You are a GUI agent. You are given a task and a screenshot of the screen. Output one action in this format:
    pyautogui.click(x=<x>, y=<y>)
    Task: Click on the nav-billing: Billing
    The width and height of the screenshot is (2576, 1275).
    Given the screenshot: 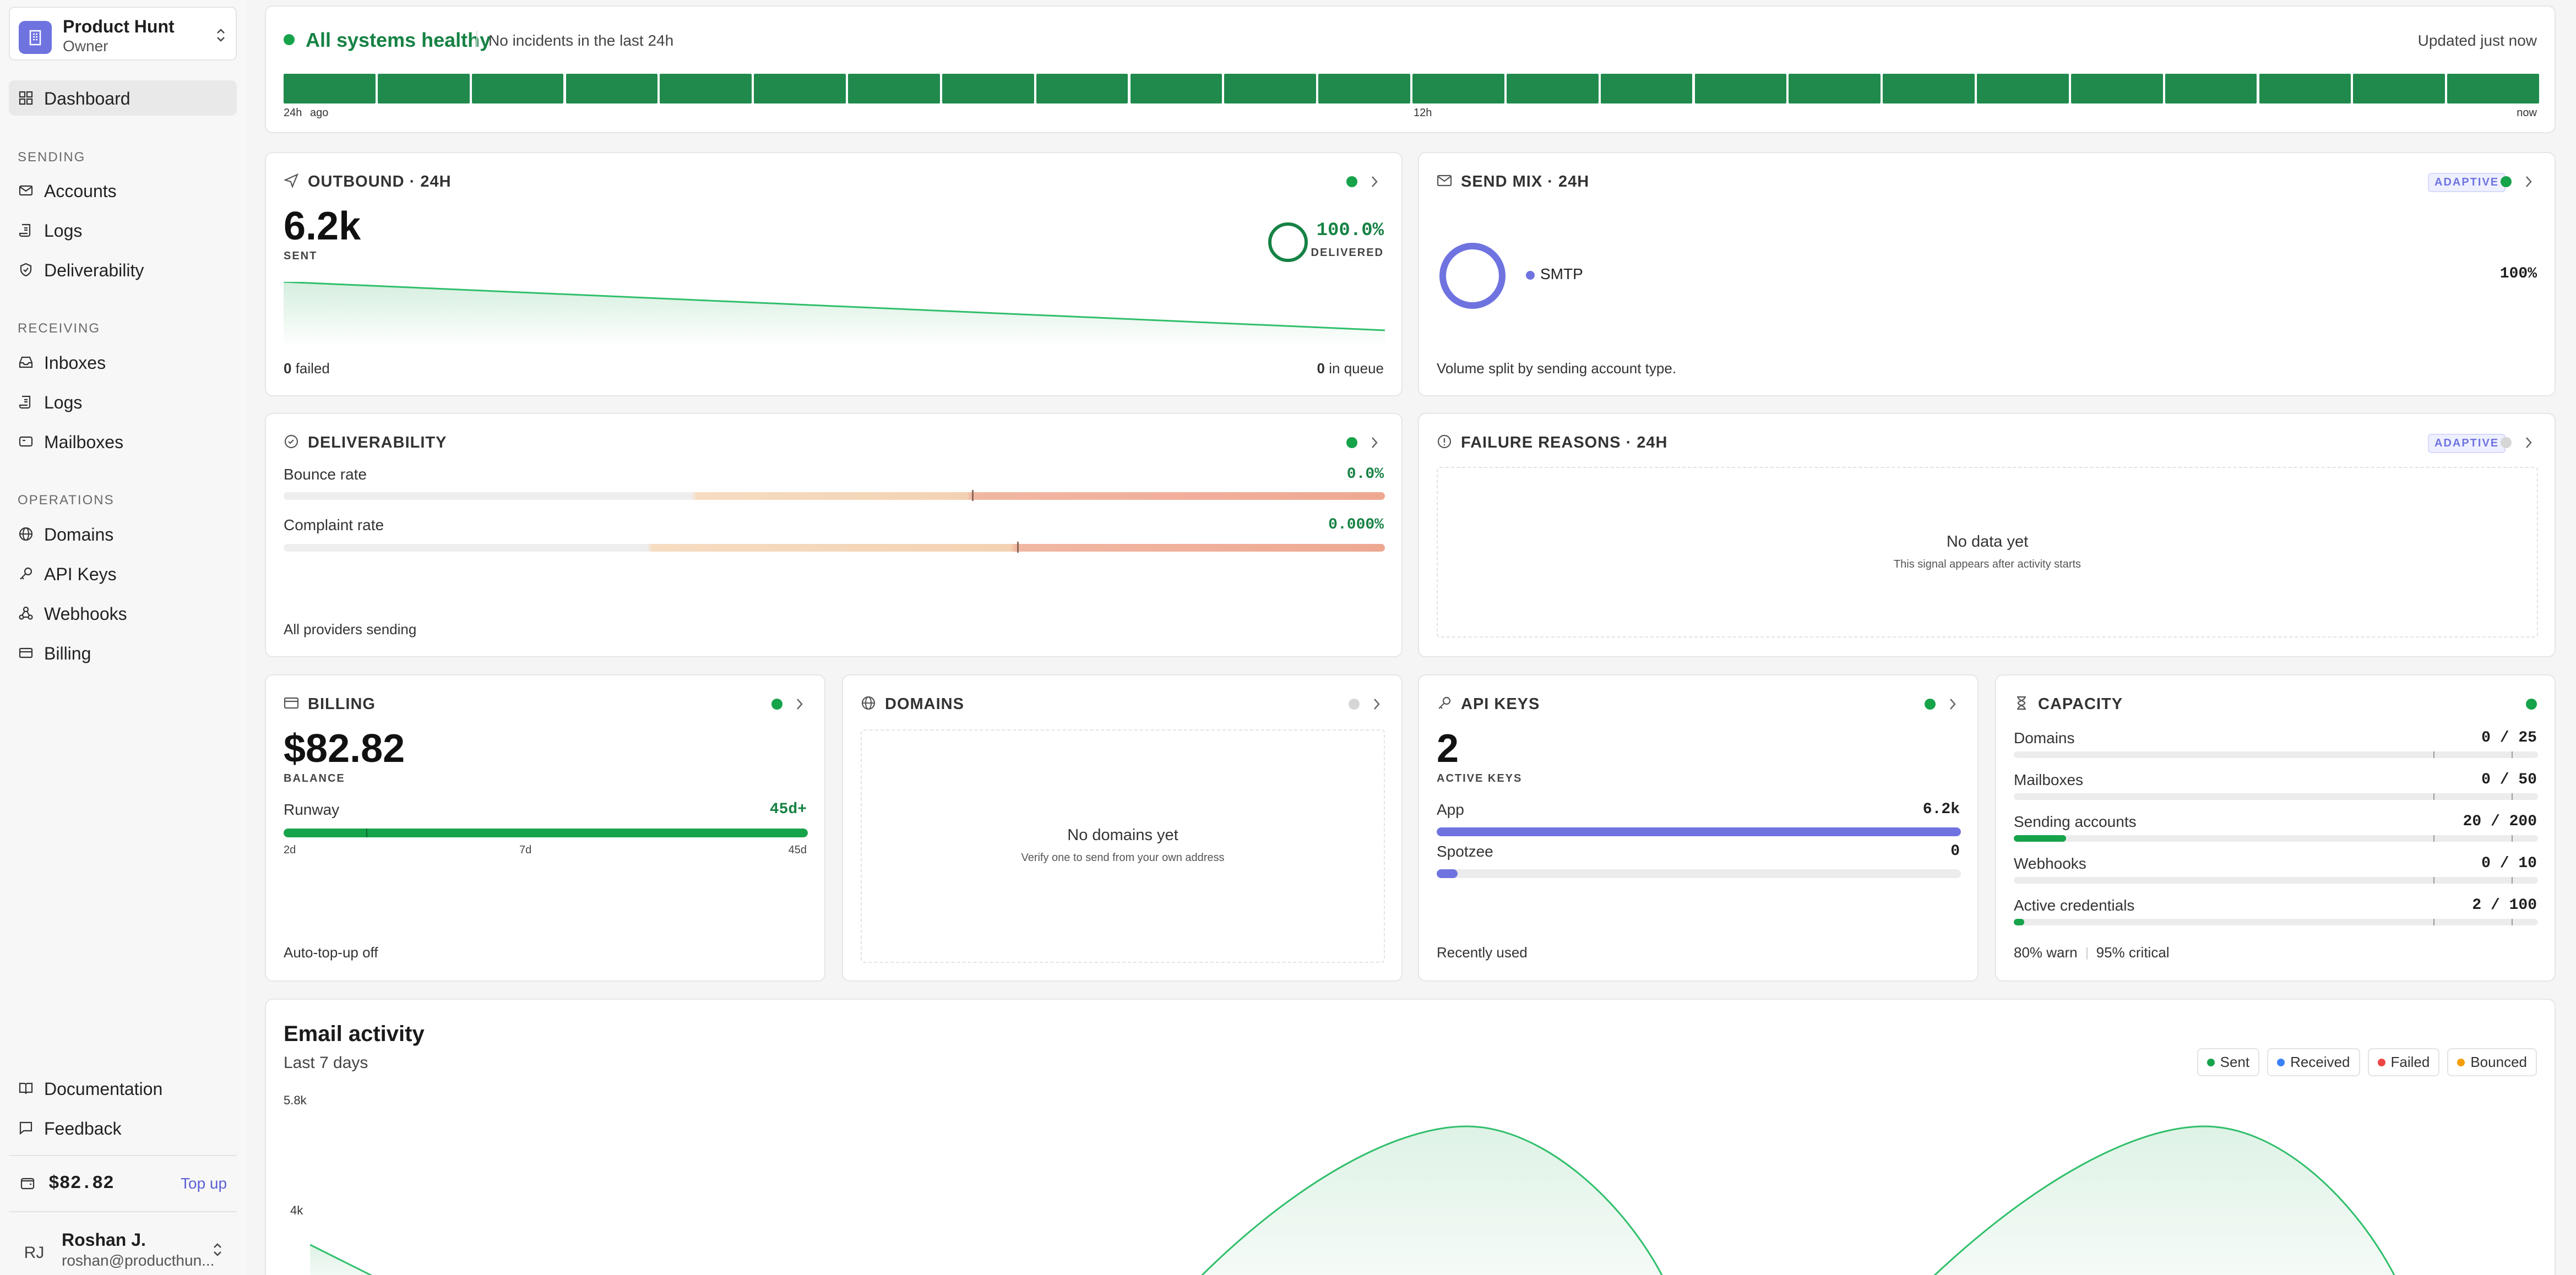 What is the action you would take?
    pyautogui.click(x=123, y=653)
    